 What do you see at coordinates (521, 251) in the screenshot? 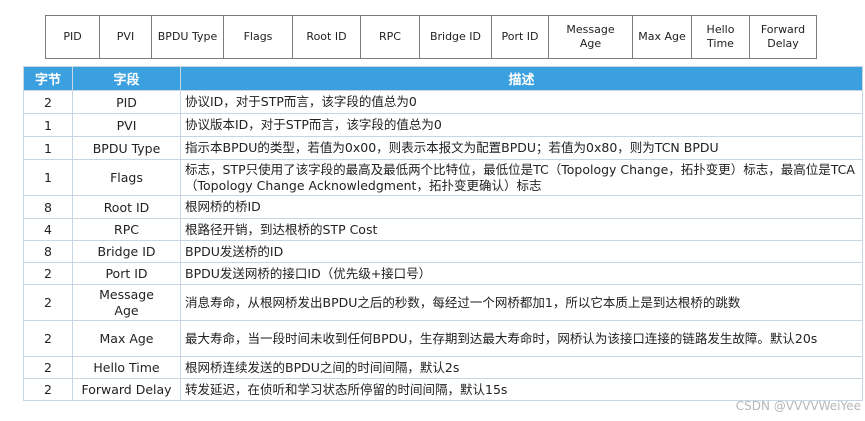
I see `cell-description: BPDU发送桥的ID` at bounding box center [521, 251].